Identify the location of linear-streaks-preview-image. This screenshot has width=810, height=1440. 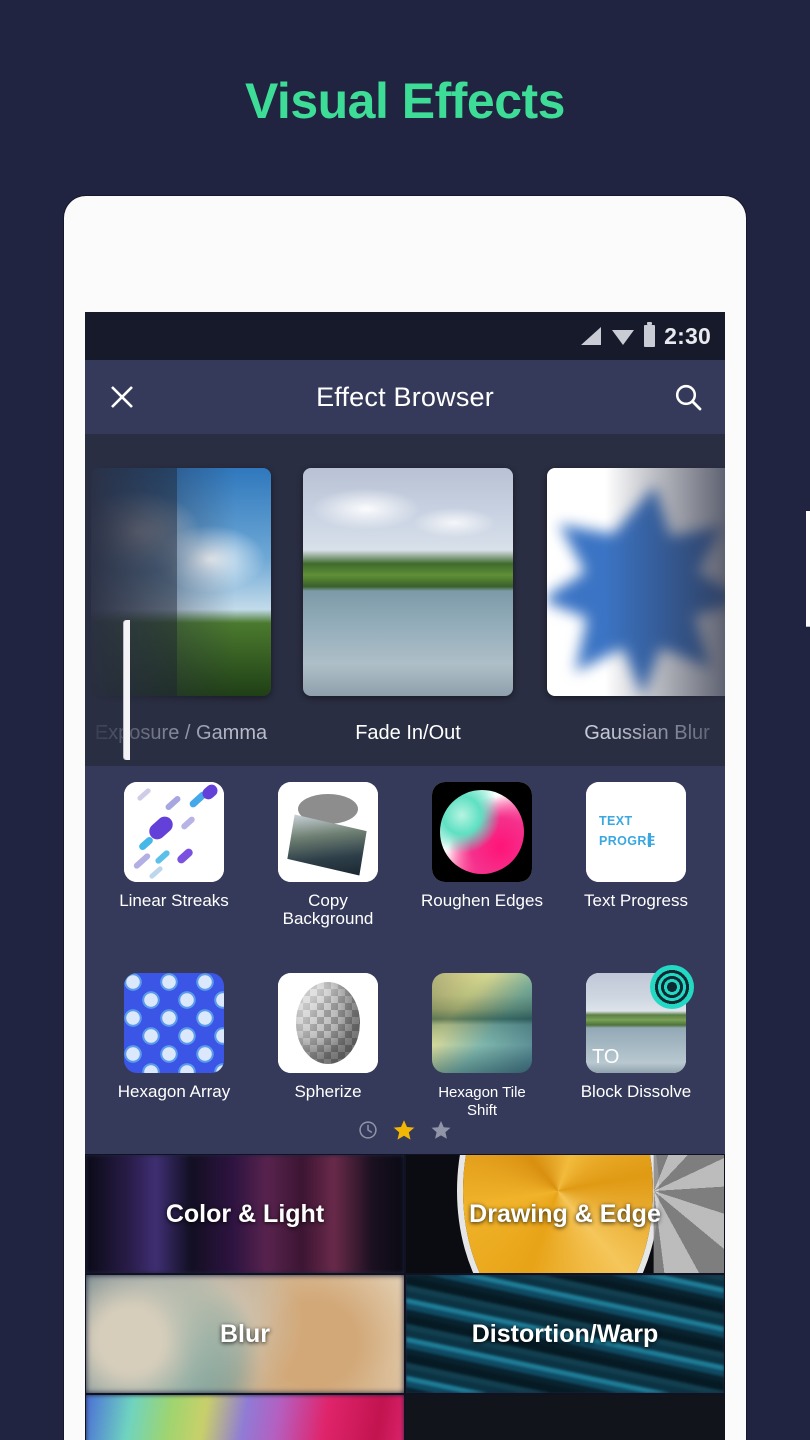
(174, 832).